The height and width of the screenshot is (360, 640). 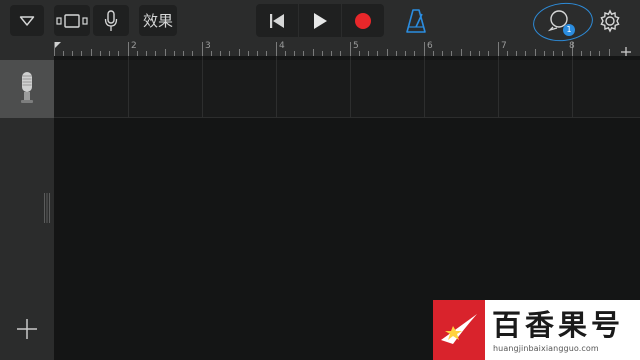 What do you see at coordinates (627, 50) in the screenshot?
I see `add-section-button` at bounding box center [627, 50].